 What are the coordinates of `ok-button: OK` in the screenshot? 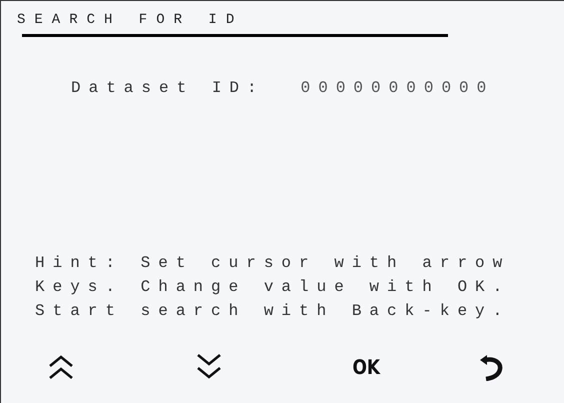 It's located at (366, 367).